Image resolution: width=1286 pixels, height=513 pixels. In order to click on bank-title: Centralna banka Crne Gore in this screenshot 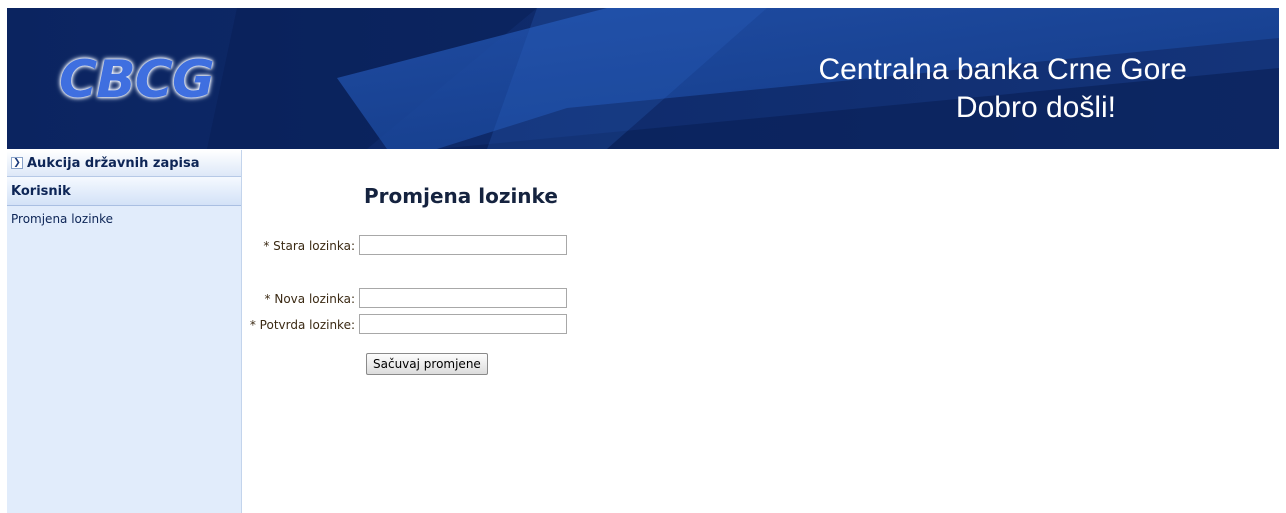, I will do `click(1002, 69)`.